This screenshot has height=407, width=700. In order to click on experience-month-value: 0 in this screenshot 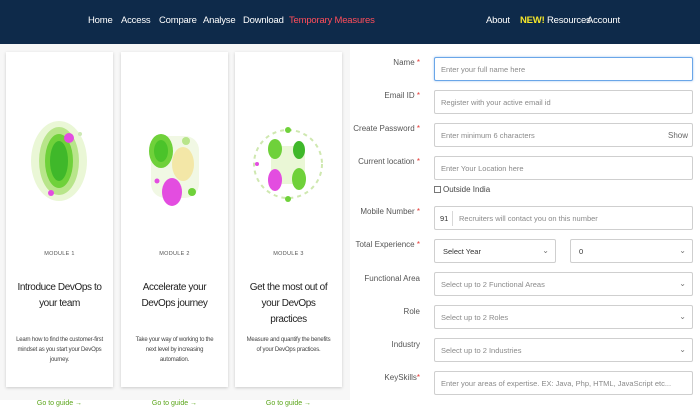, I will do `click(581, 251)`.